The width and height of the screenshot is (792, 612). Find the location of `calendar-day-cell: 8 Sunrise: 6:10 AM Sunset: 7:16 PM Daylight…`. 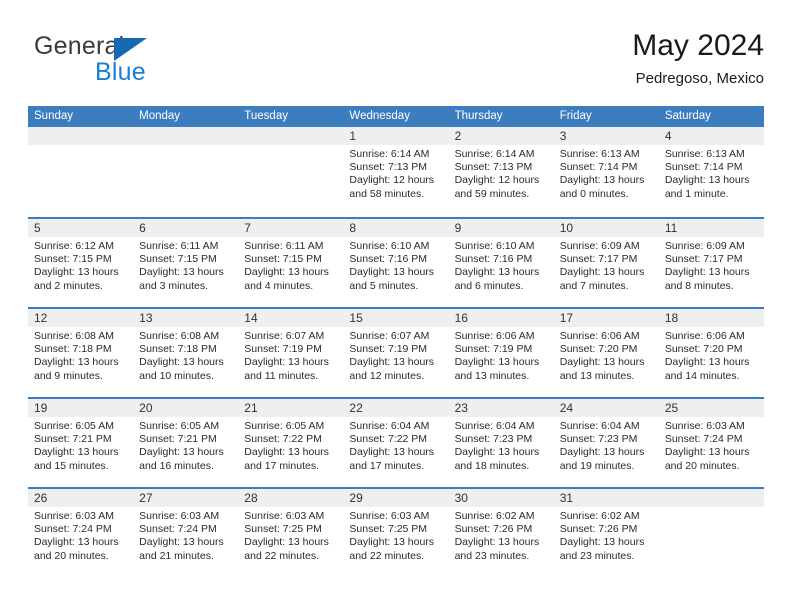

calendar-day-cell: 8 Sunrise: 6:10 AM Sunset: 7:16 PM Daylight… is located at coordinates (395, 263).